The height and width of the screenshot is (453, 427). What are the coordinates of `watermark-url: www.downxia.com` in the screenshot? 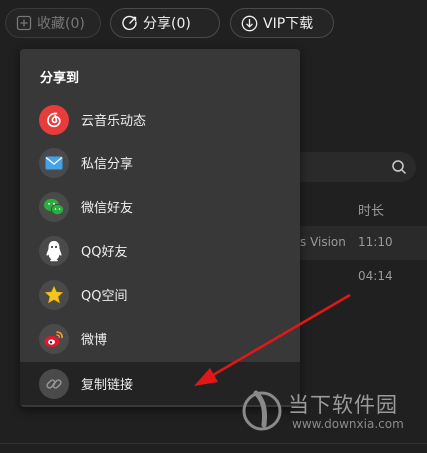 It's located at (348, 424).